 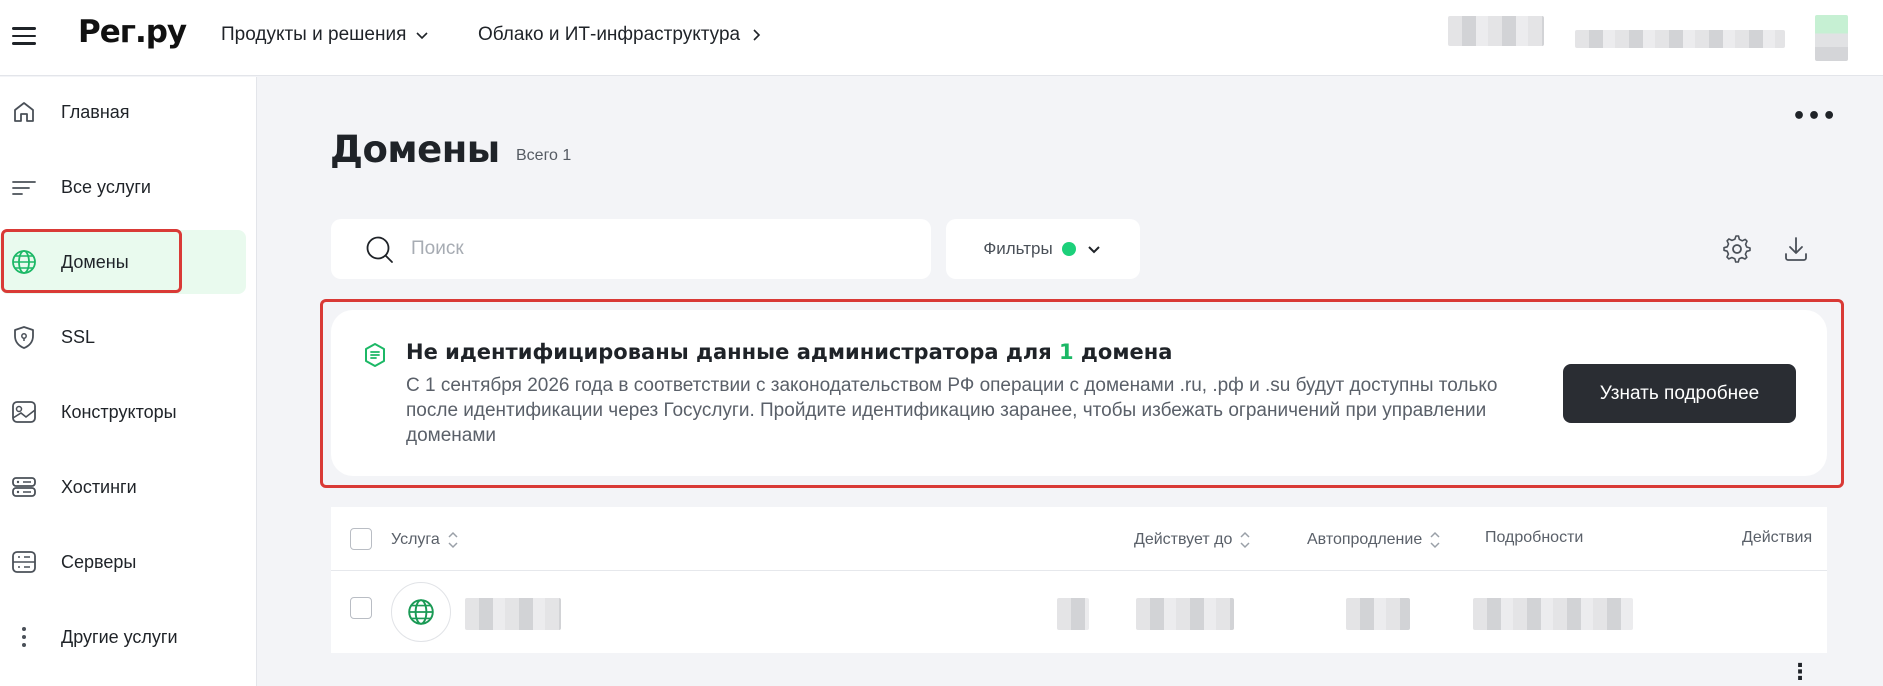 I want to click on column-details: Подробности, so click(x=1534, y=538).